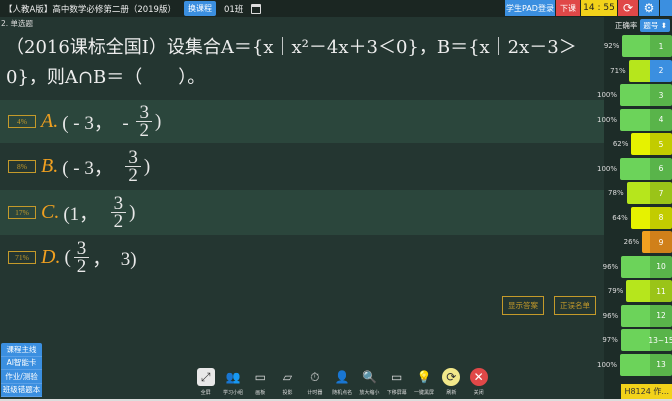 This screenshot has width=672, height=401. What do you see at coordinates (530, 8) in the screenshot?
I see `pad-login-button: 学生PAD登录` at bounding box center [530, 8].